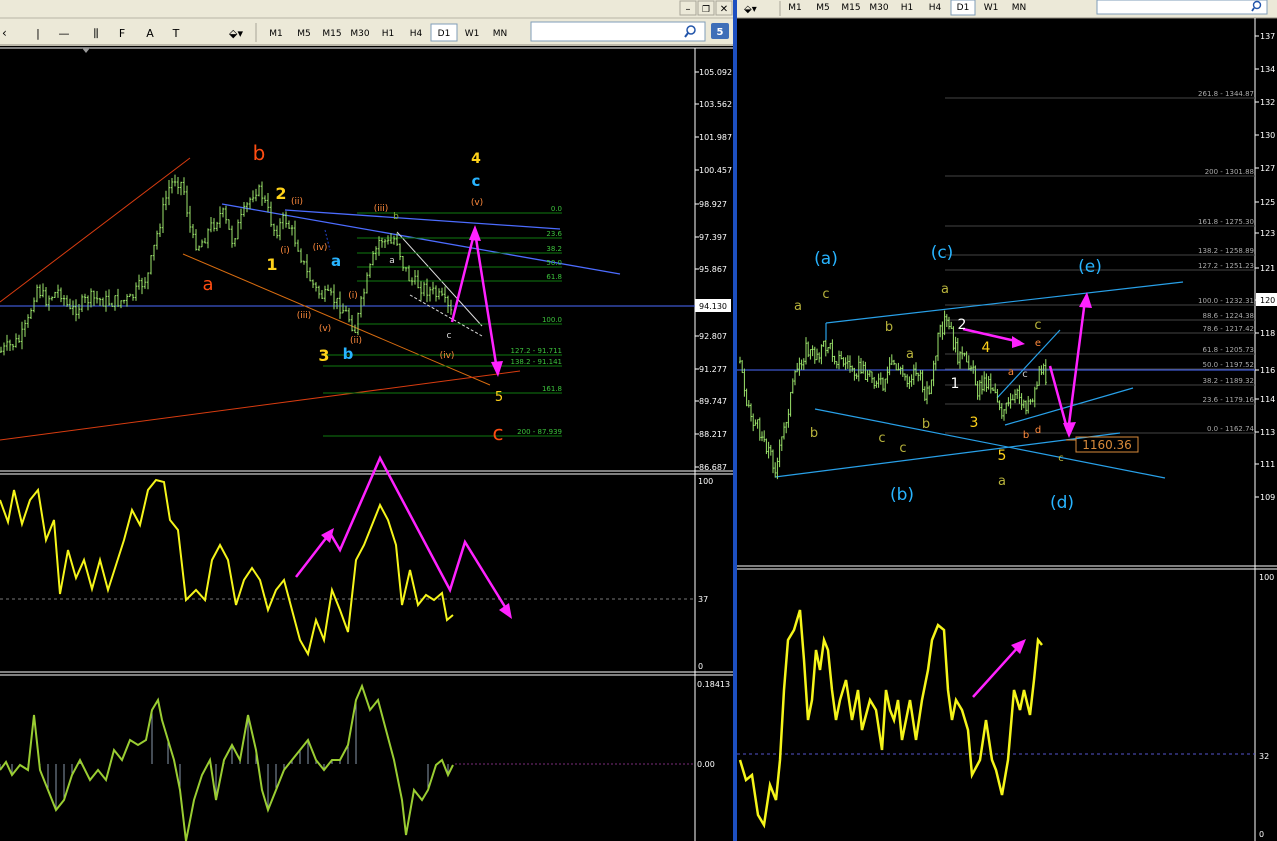 The image size is (1277, 841). I want to click on right-wave-label-primary: (d), so click(1062, 503).